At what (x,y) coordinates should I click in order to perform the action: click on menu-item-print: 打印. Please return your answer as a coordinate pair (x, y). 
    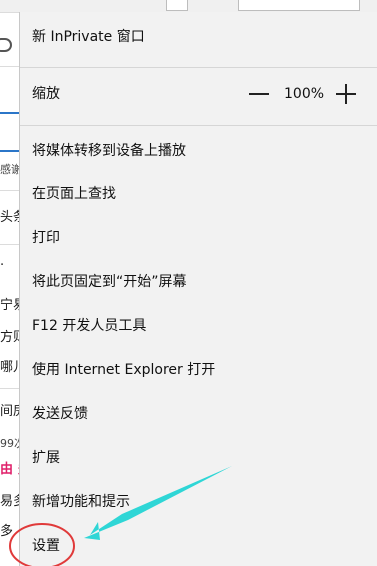
    Looking at the image, I should click on (46, 238).